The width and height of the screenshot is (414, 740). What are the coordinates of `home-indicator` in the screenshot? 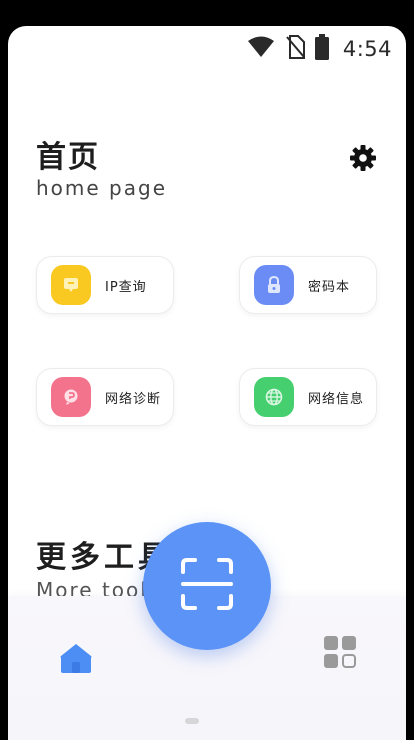 It's located at (192, 721).